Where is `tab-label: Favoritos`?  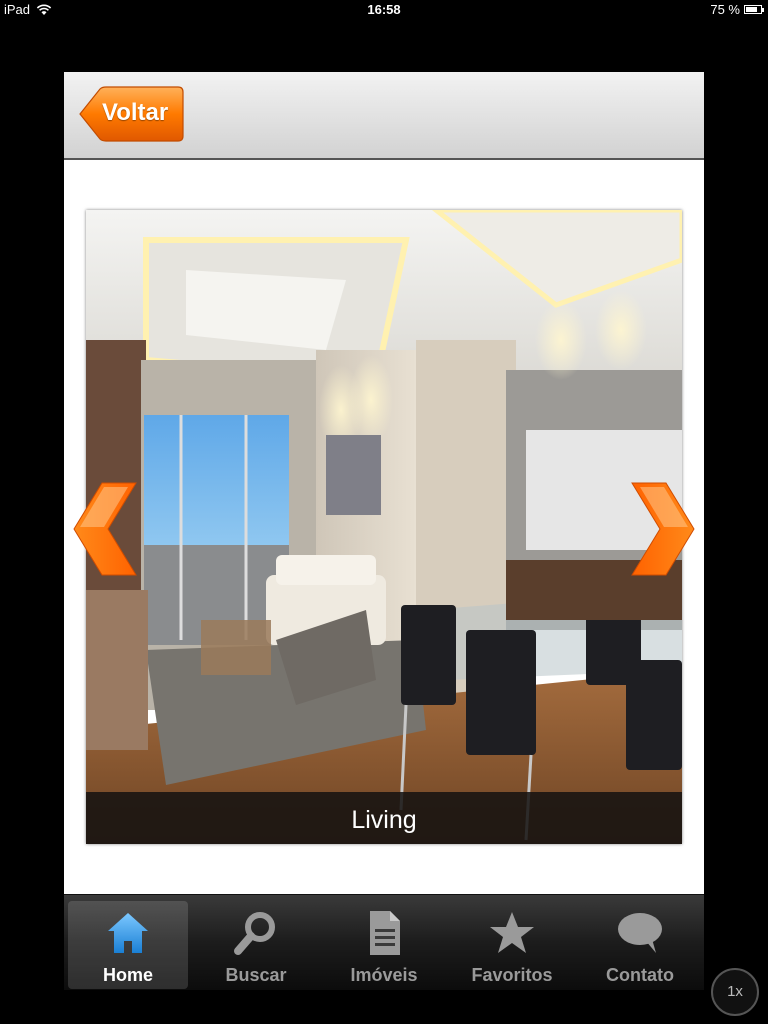
tab-label: Favoritos is located at coordinates (512, 975).